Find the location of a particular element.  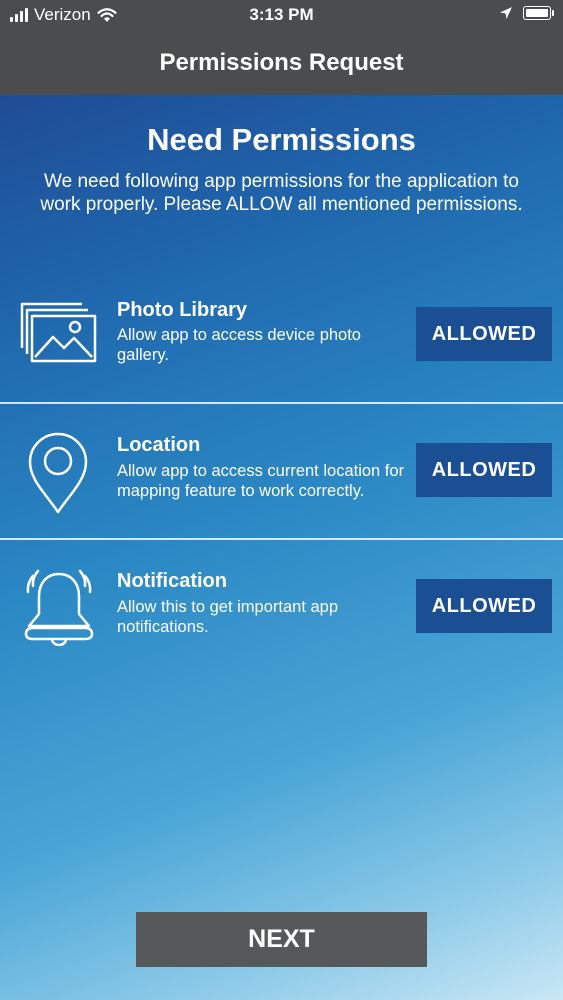

permission-title-photo-library: Photo Library is located at coordinates (182, 310).